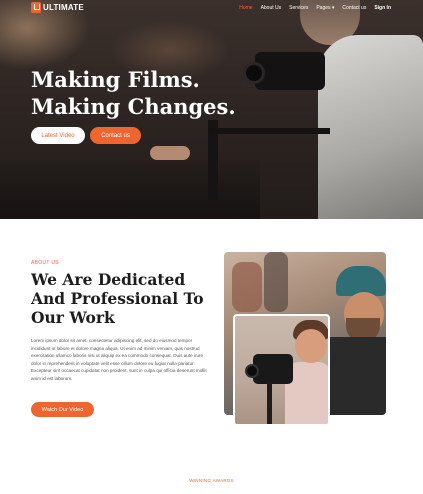 This screenshot has height=494, width=423. I want to click on latest-video-button: Latest Video, so click(58, 135).